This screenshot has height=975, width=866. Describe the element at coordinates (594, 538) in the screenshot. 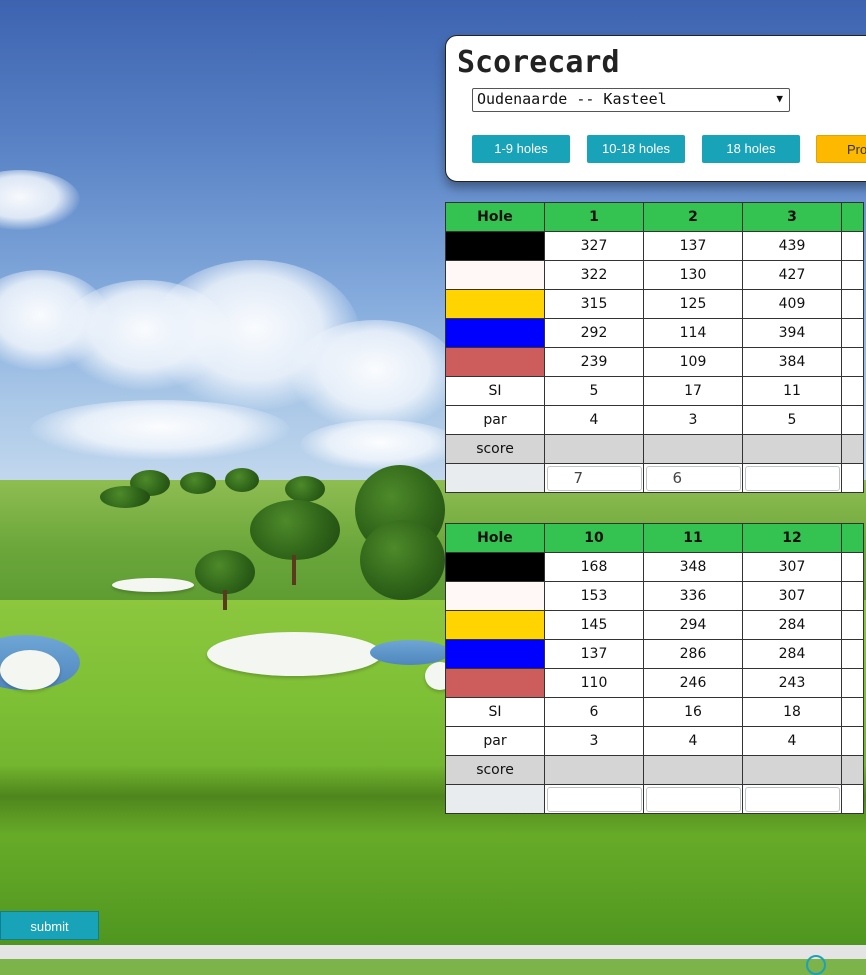

I see `header-cell: 10` at that location.